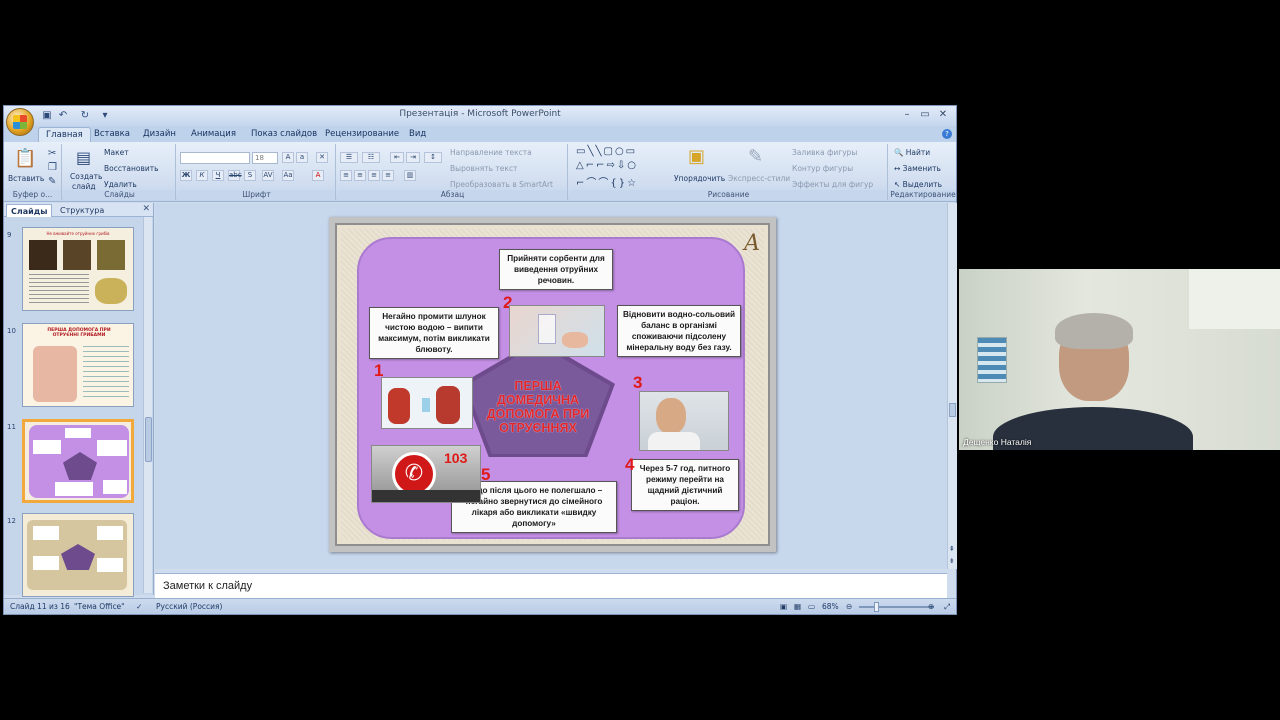 The height and width of the screenshot is (720, 1280). Describe the element at coordinates (896, 607) in the screenshot. I see `zoom-slider` at that location.